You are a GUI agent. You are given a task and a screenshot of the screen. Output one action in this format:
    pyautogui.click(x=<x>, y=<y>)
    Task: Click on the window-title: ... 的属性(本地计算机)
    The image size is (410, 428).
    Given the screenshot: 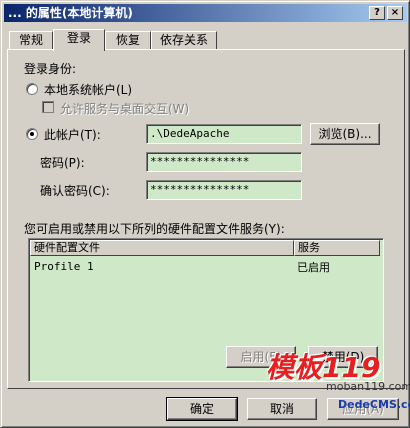 What is the action you would take?
    pyautogui.click(x=70, y=13)
    